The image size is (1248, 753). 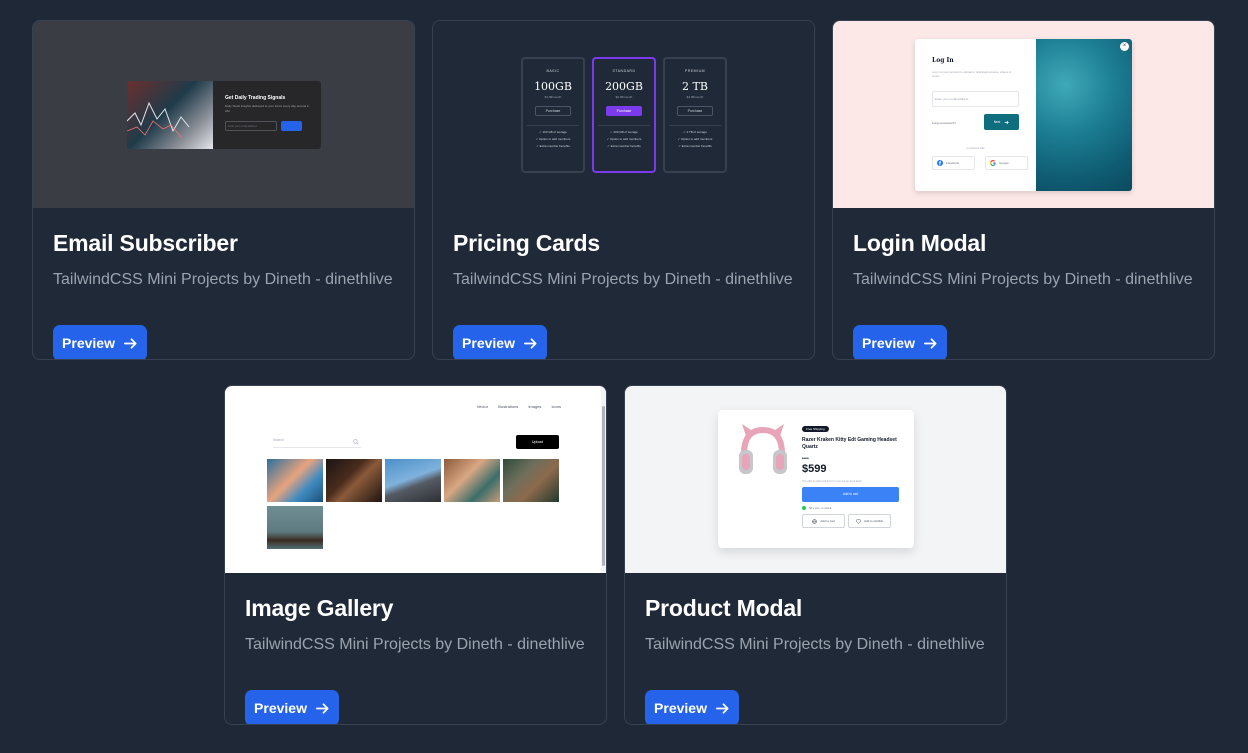 What do you see at coordinates (251, 126) in the screenshot?
I see `email-input: Enter your email address` at bounding box center [251, 126].